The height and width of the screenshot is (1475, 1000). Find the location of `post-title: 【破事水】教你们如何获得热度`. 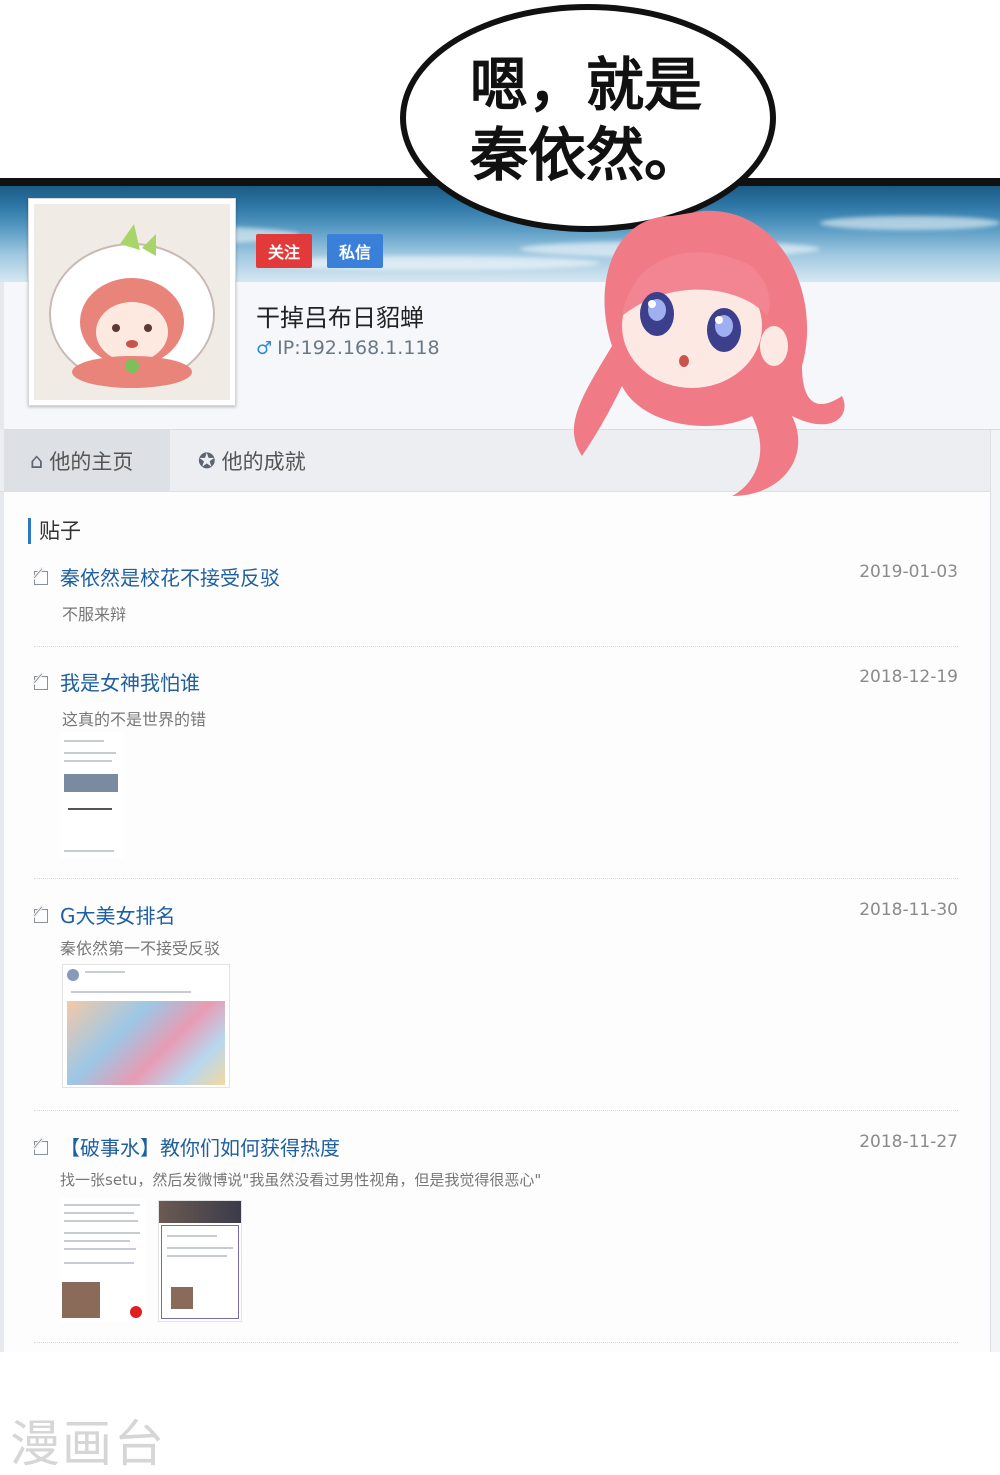

post-title: 【破事水】教你们如何获得热度 is located at coordinates (200, 1146).